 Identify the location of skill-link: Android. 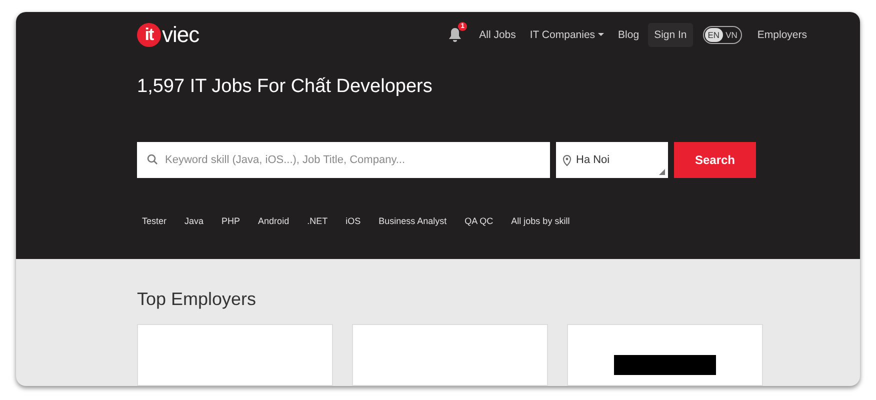
(274, 221).